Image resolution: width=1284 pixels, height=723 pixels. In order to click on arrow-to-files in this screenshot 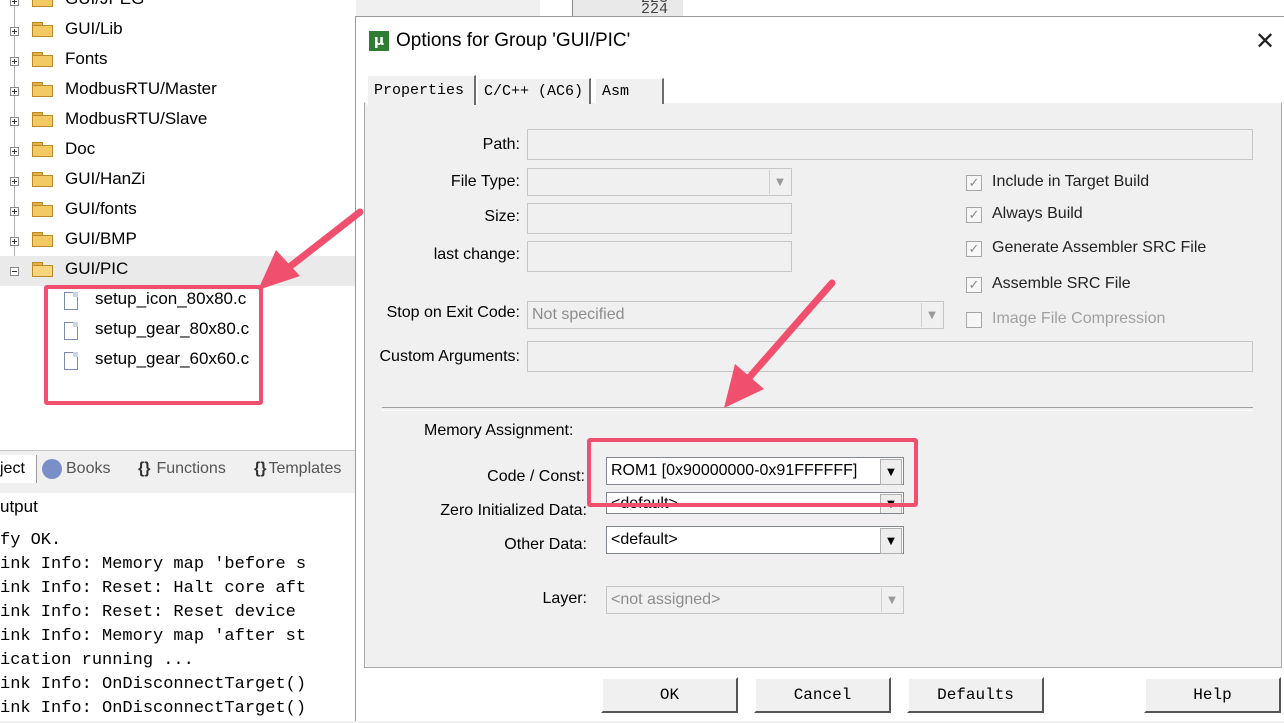, I will do `click(311, 249)`.